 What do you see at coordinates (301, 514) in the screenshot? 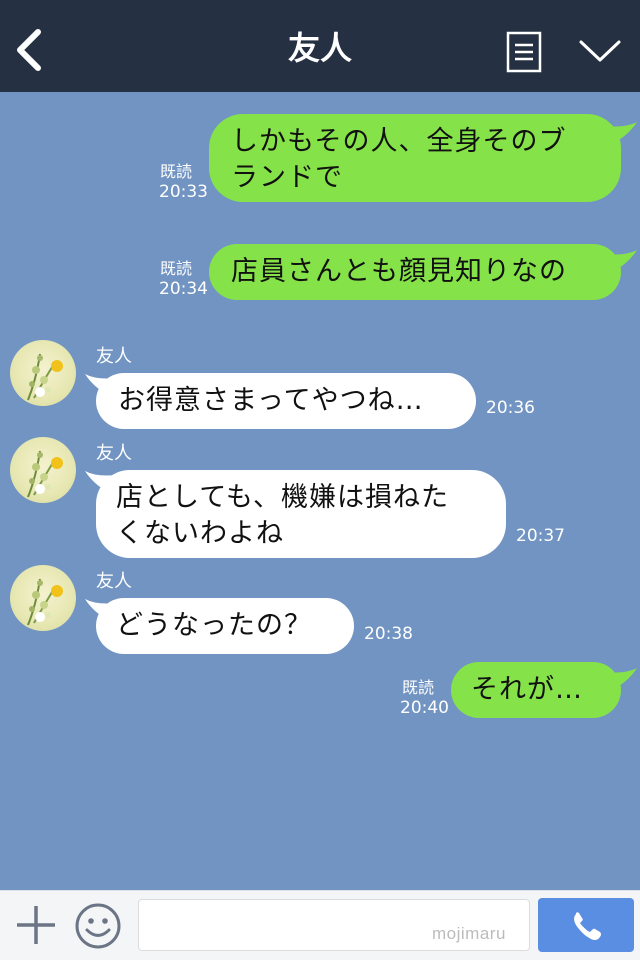
I see `incoming-message: 店としても、機嫌は損ねた くないわよね` at bounding box center [301, 514].